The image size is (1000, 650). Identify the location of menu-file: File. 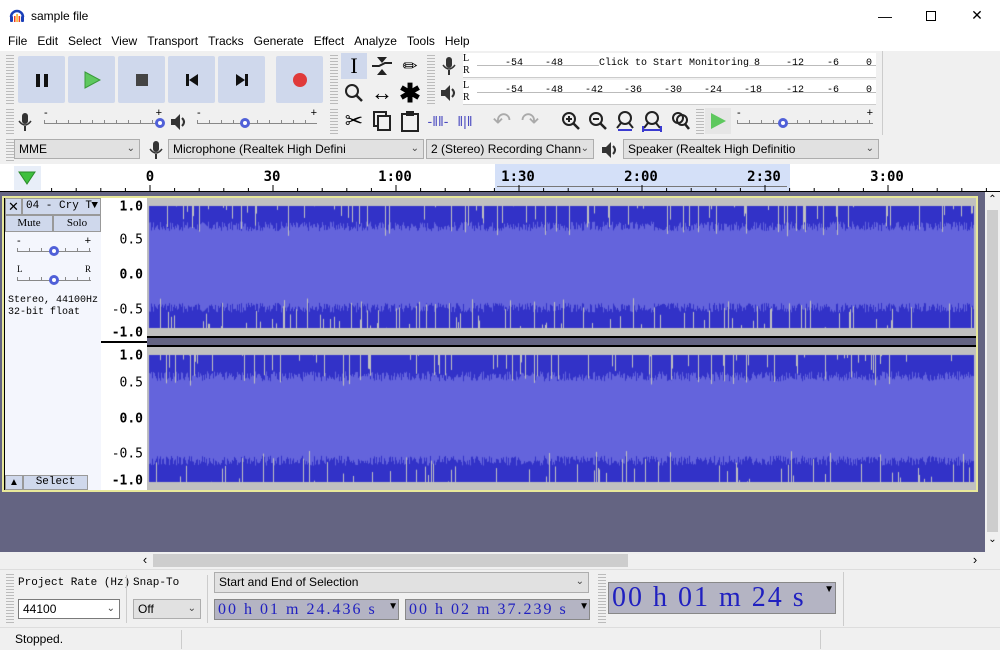
(17, 41).